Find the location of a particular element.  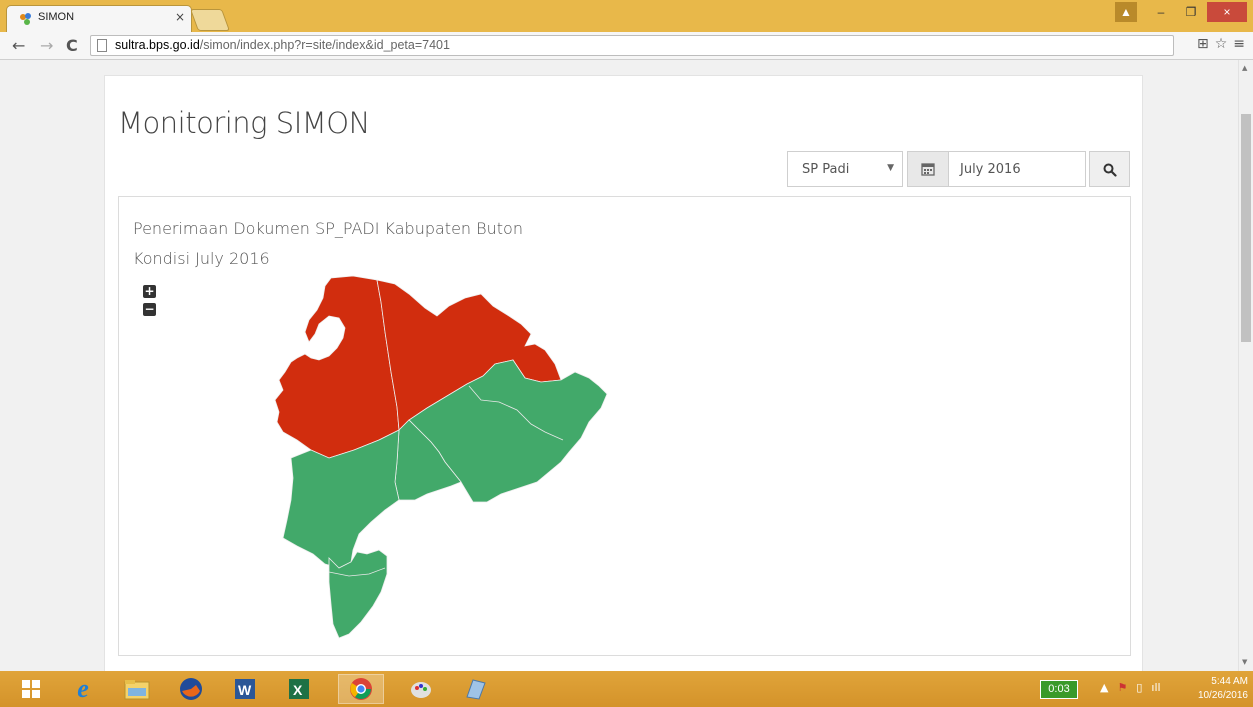

scroll-thumb is located at coordinates (1246, 228).